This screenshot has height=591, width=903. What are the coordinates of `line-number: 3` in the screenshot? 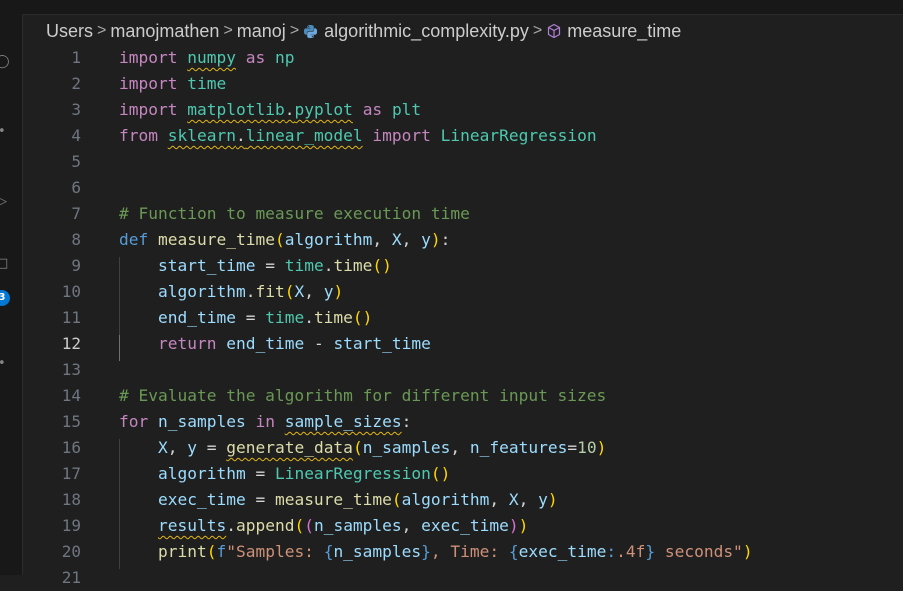 It's located at (76, 109).